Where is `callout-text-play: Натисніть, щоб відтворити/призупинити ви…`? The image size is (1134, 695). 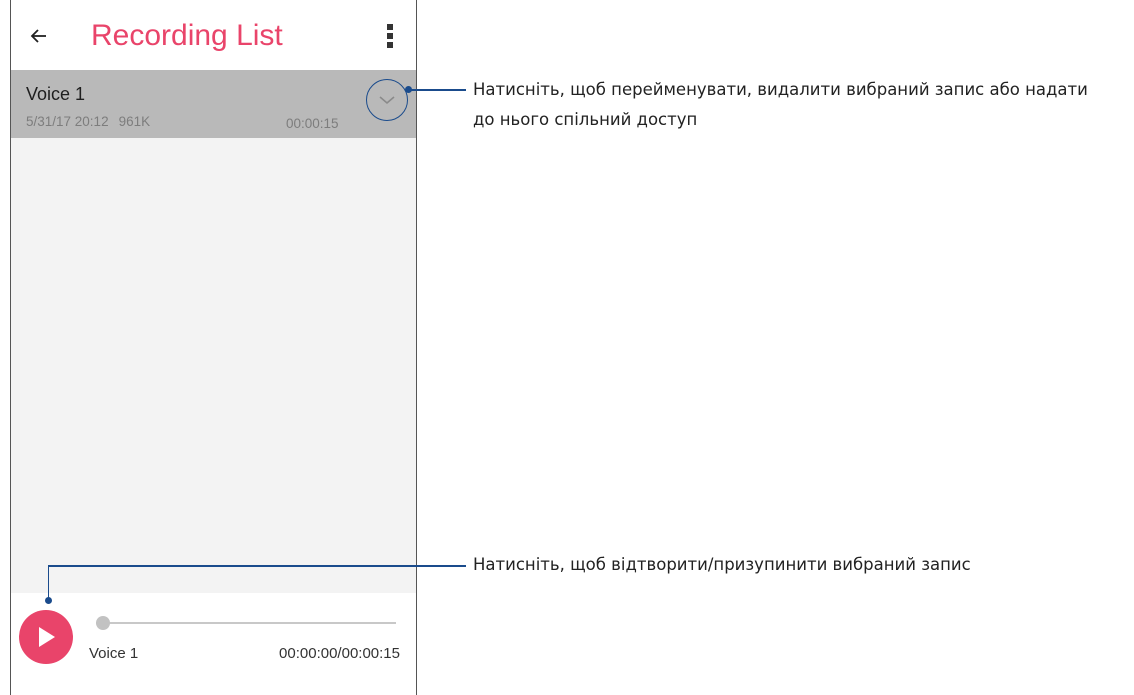
callout-text-play: Натисніть, щоб відтворити/призупинити ви… is located at coordinates (722, 564).